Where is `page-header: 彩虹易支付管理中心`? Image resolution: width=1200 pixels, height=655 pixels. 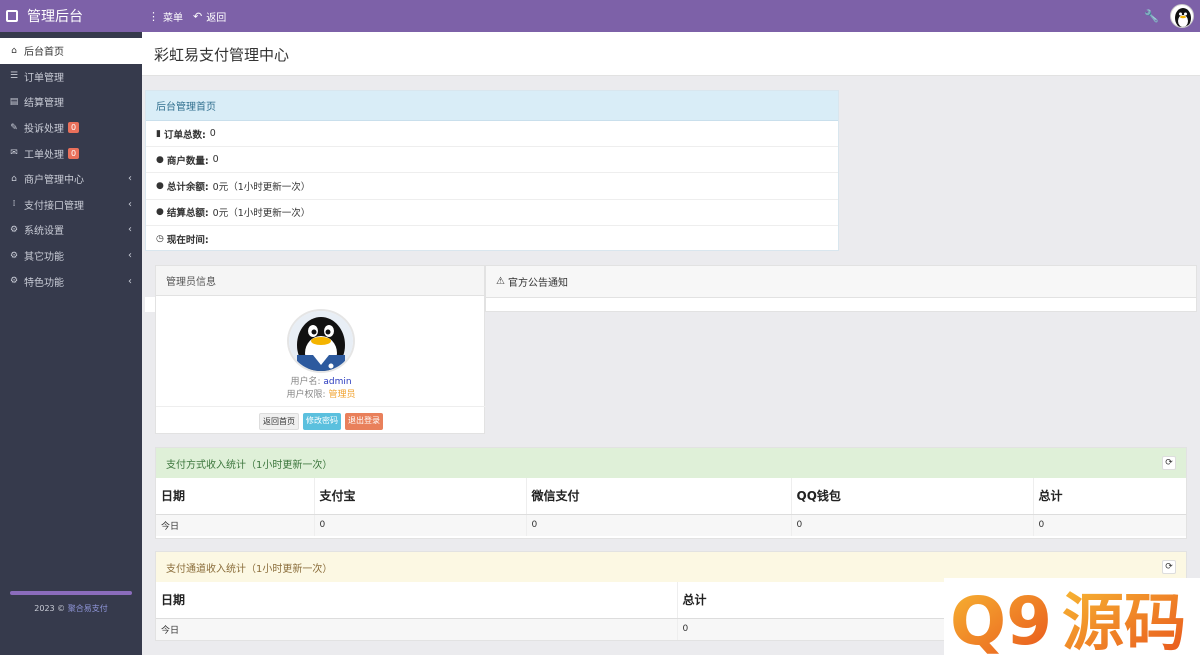 page-header: 彩虹易支付管理中心 is located at coordinates (671, 54).